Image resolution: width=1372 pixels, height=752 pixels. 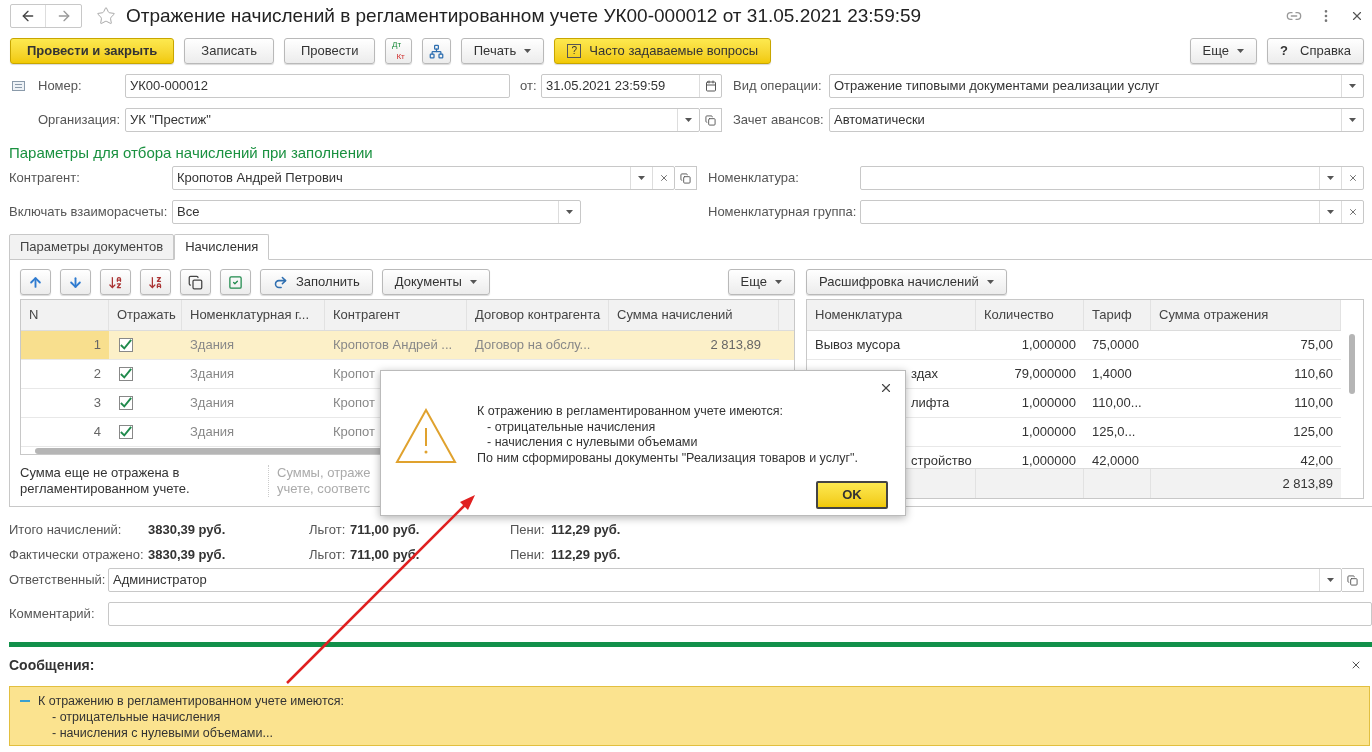 I want to click on field-label: Организация:, so click(x=80, y=120).